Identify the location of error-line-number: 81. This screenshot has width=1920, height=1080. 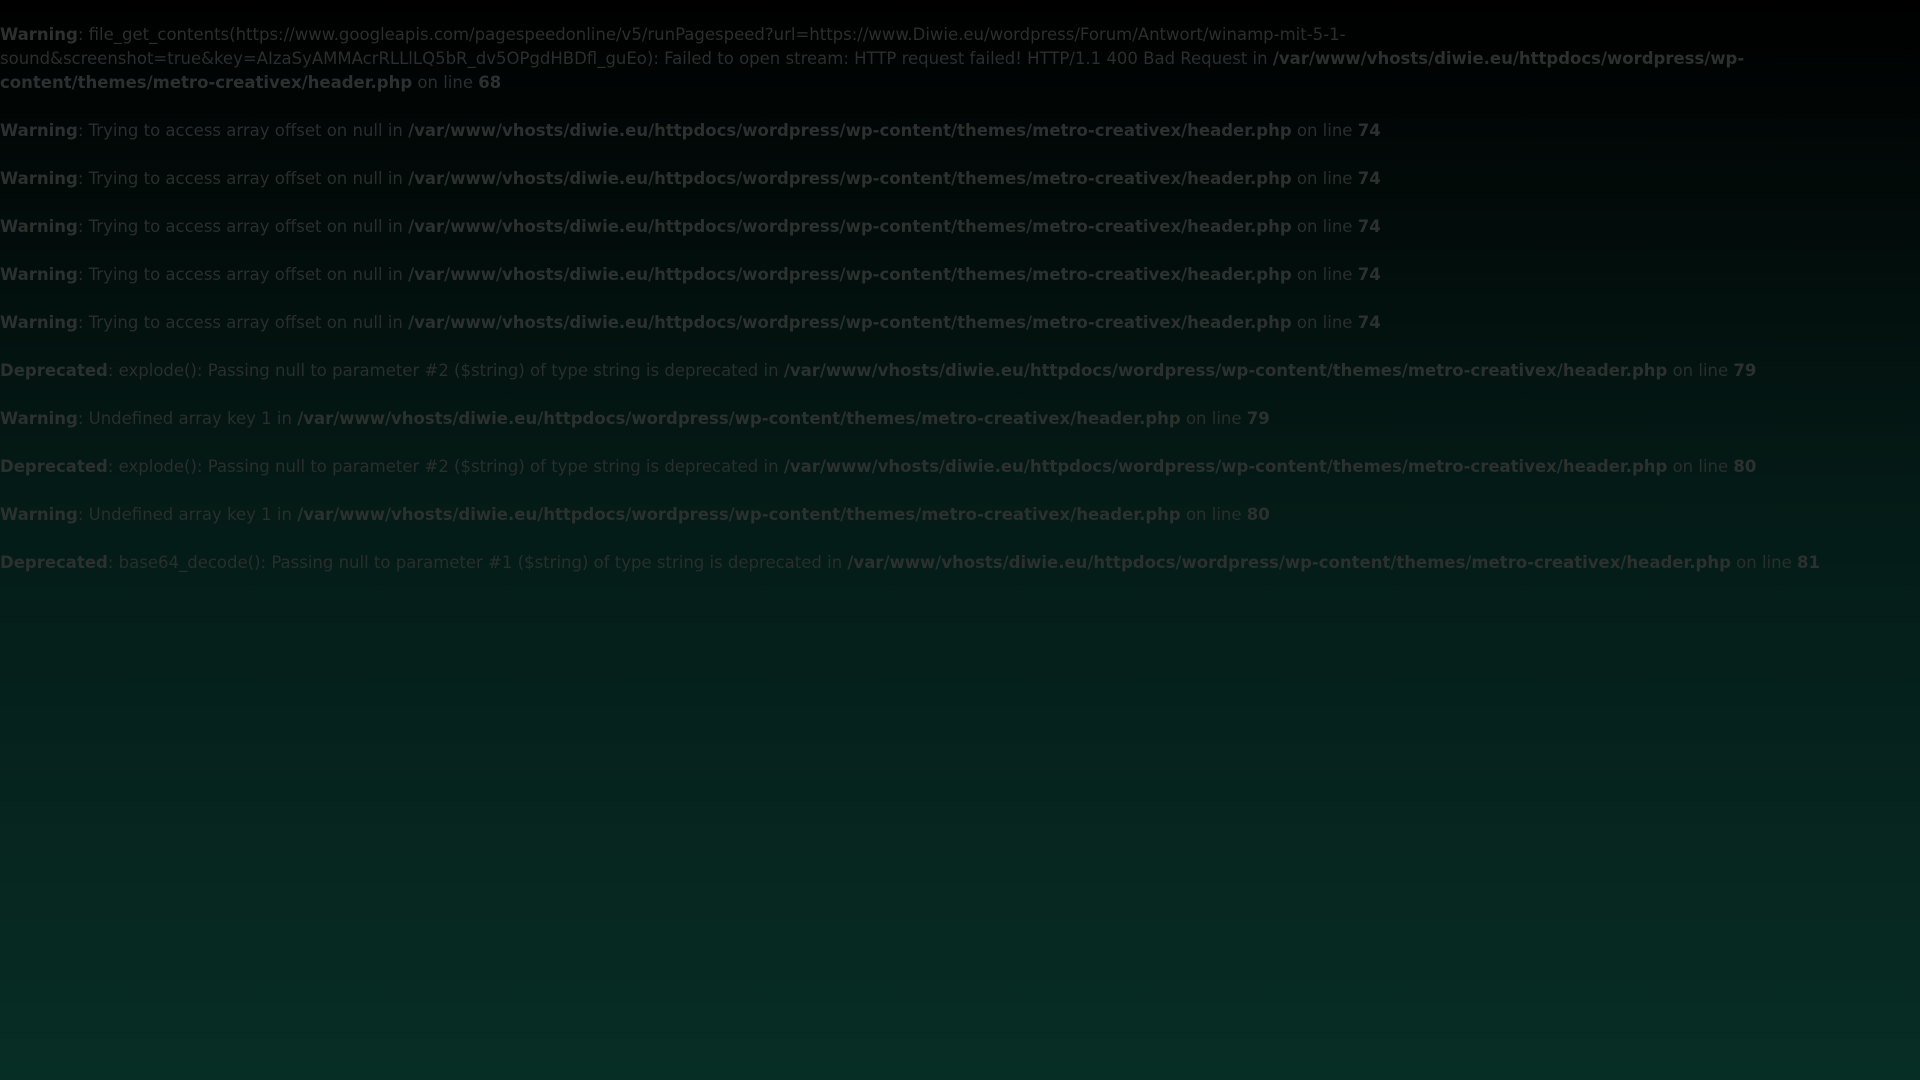
(1808, 562).